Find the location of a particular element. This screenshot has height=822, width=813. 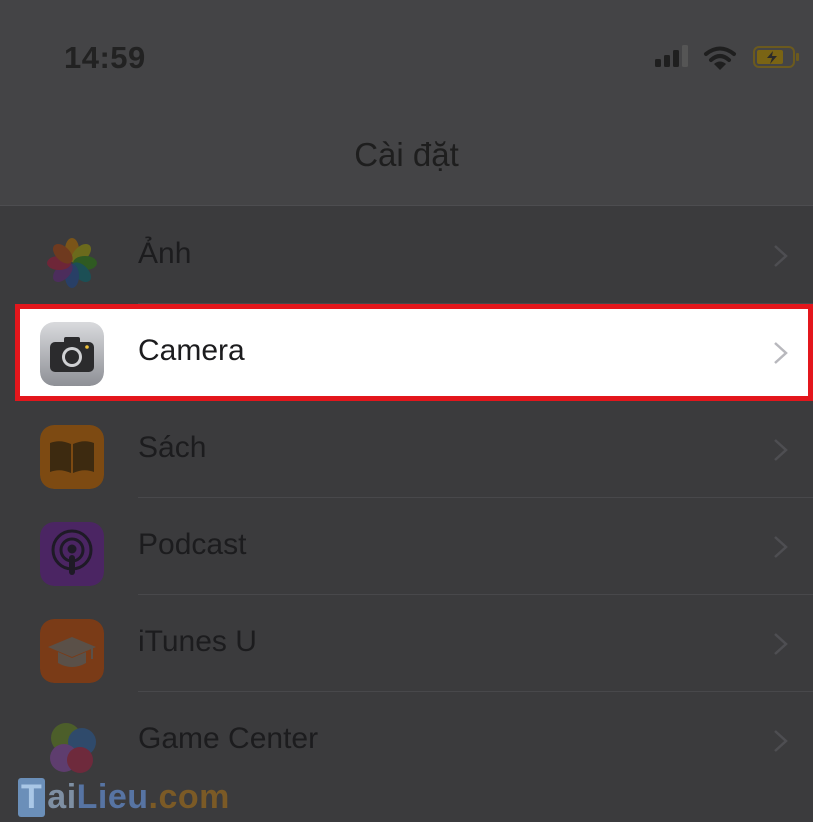

camera-icon is located at coordinates (72, 354).